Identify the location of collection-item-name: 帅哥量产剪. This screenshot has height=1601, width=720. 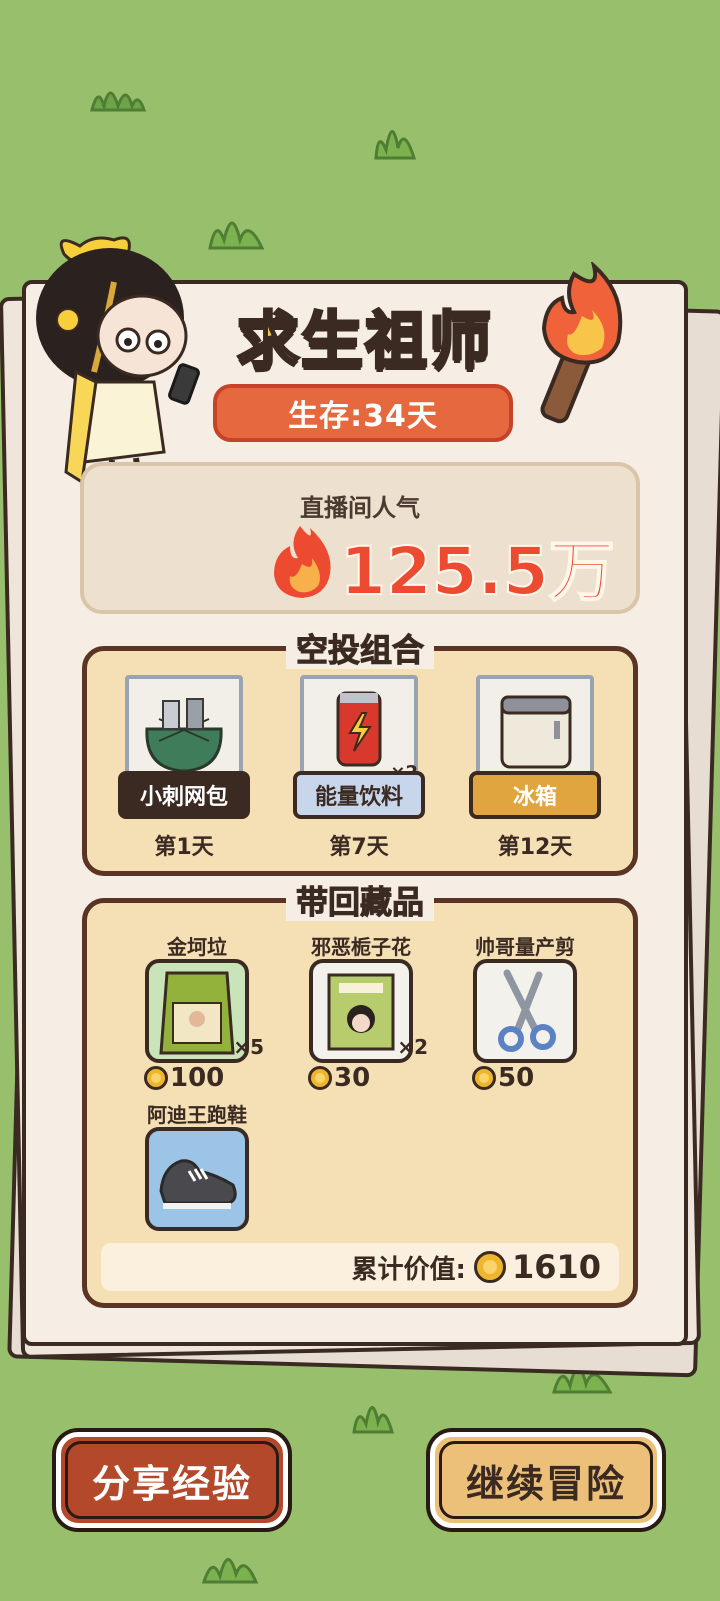
(525, 947).